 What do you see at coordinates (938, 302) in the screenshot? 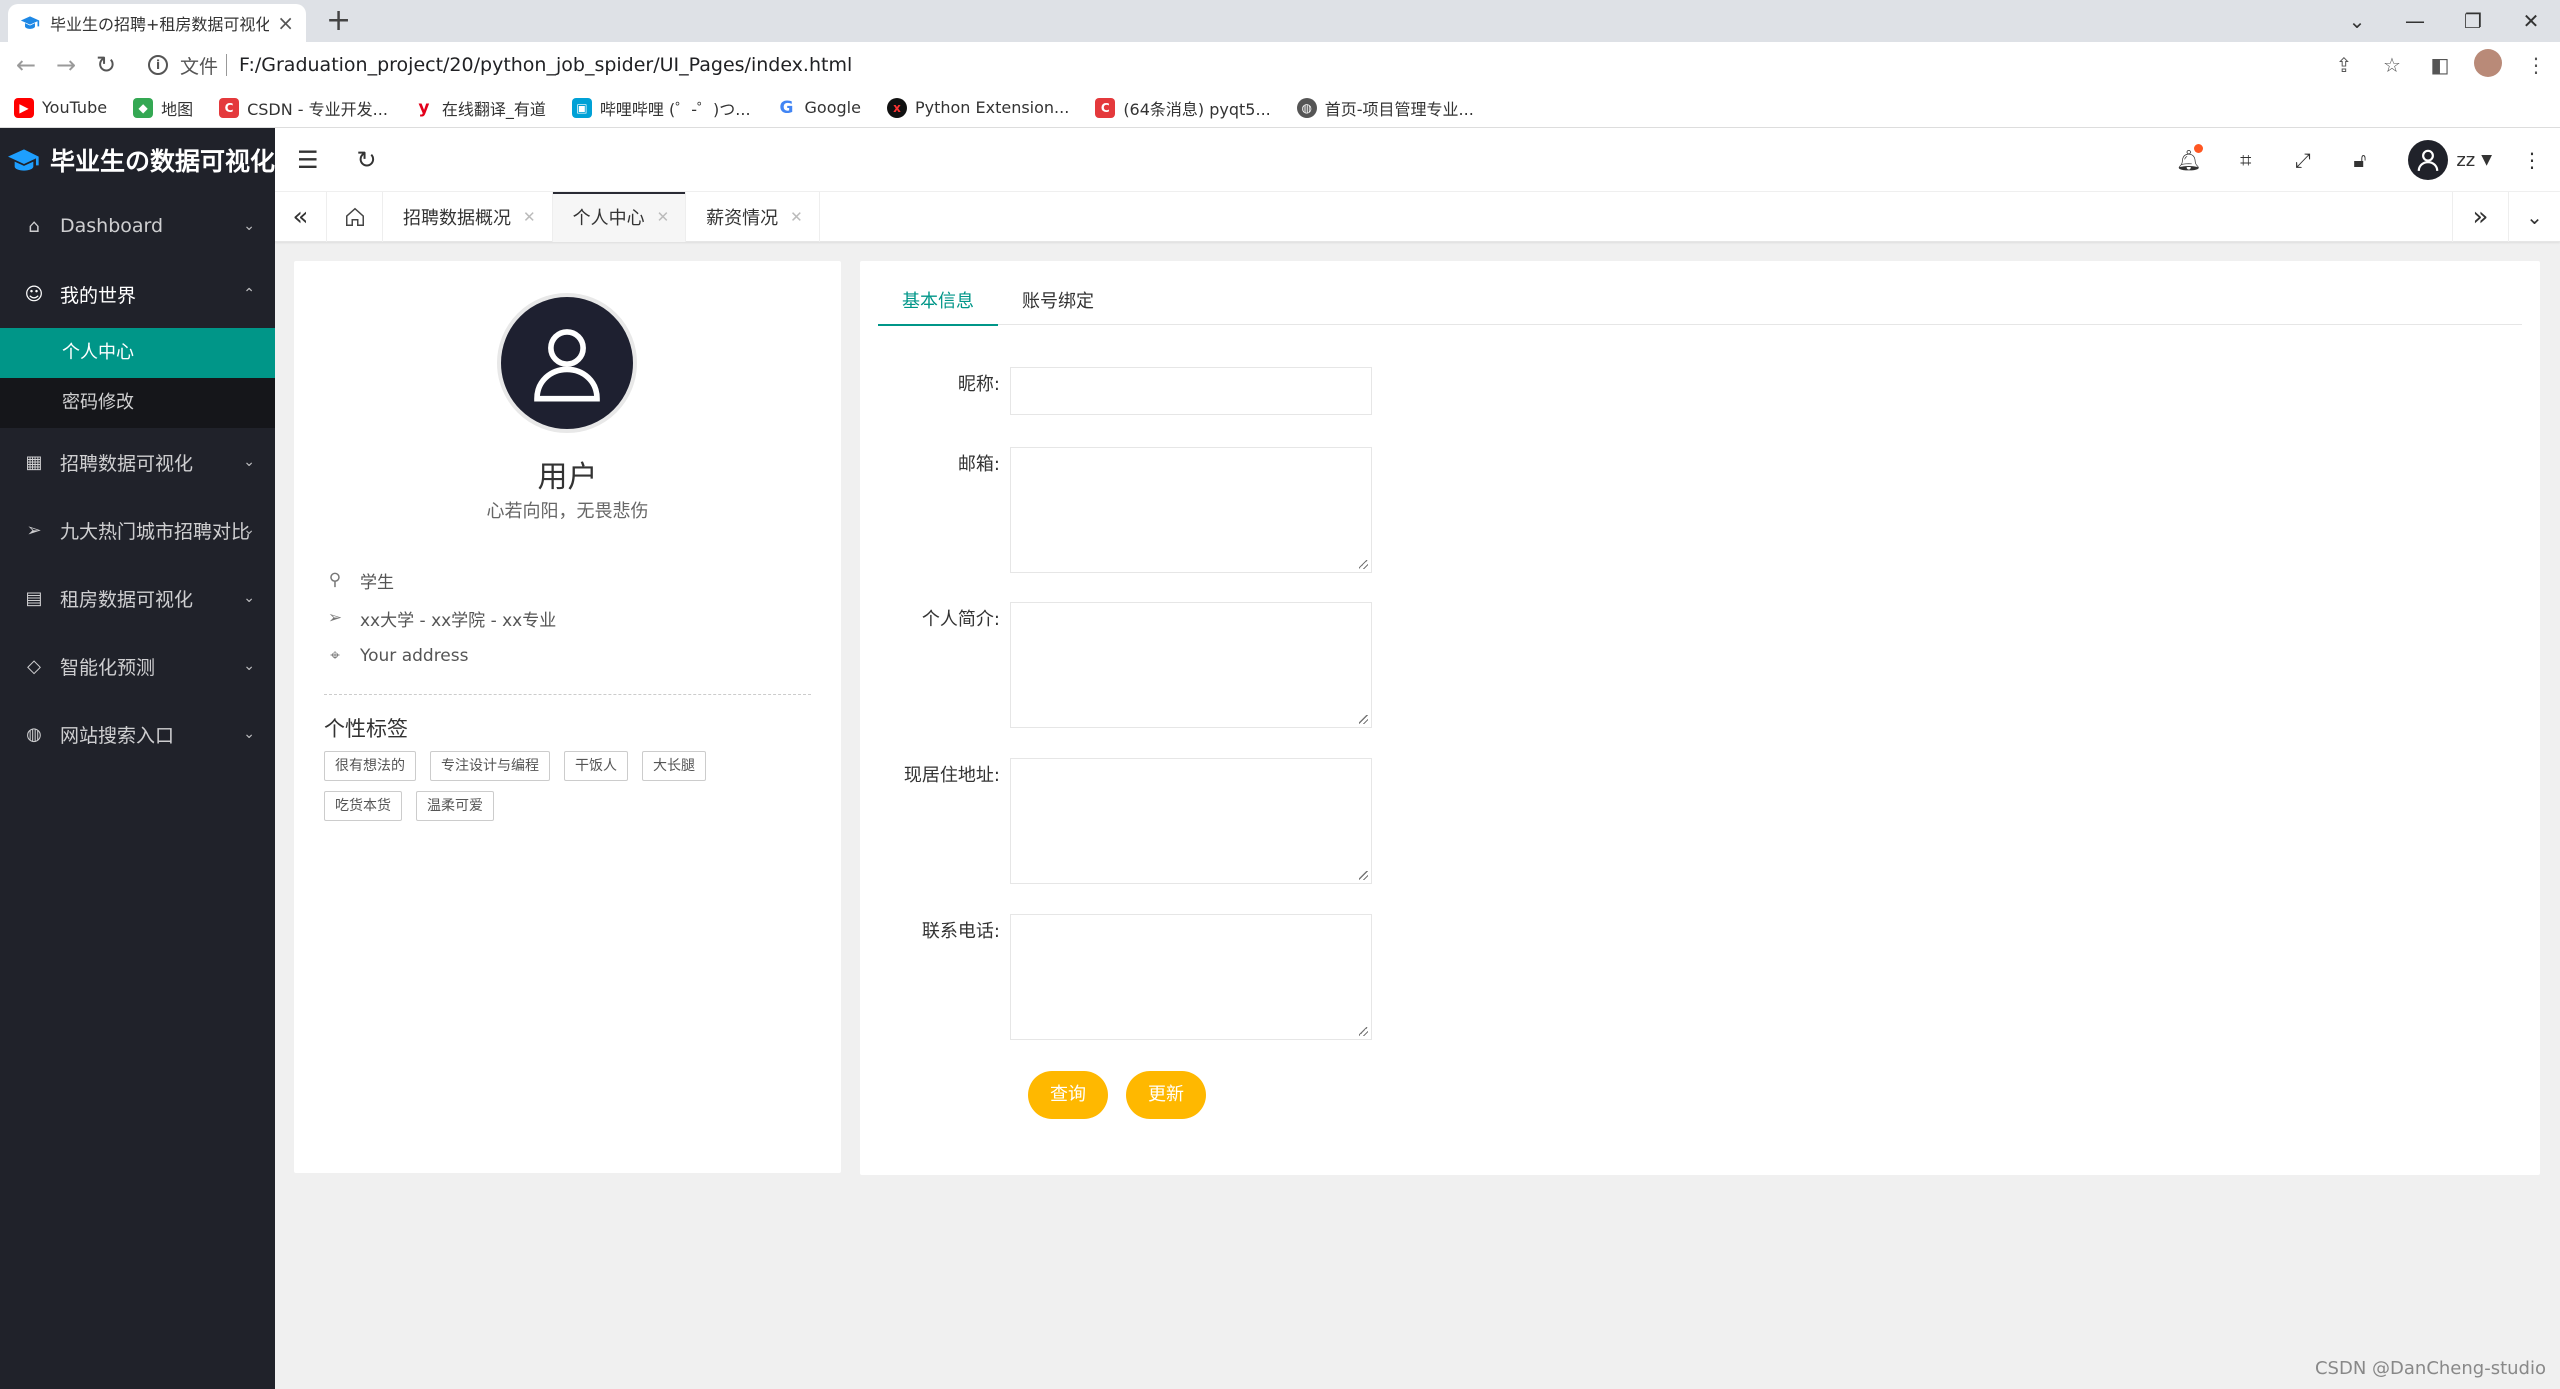
I see `tab-basic-info: 基本信息` at bounding box center [938, 302].